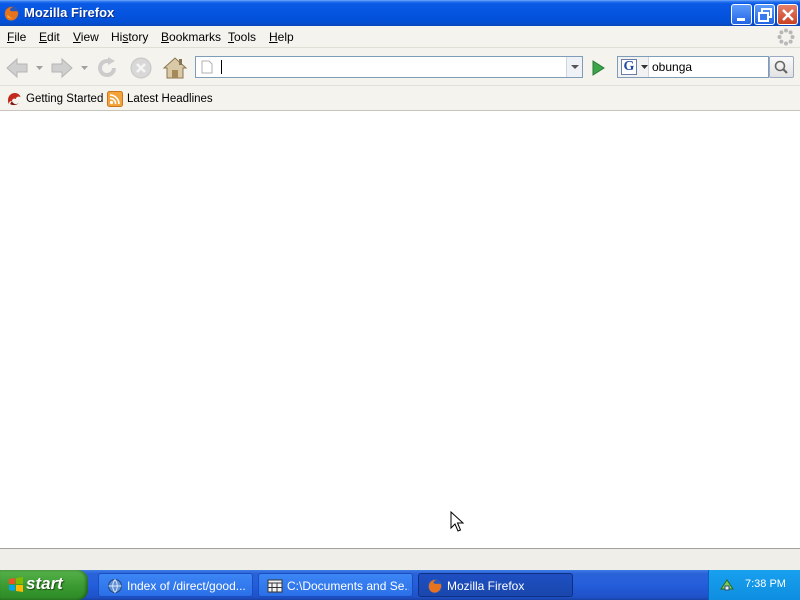 The width and height of the screenshot is (800, 600). I want to click on stop-icon, so click(141, 68).